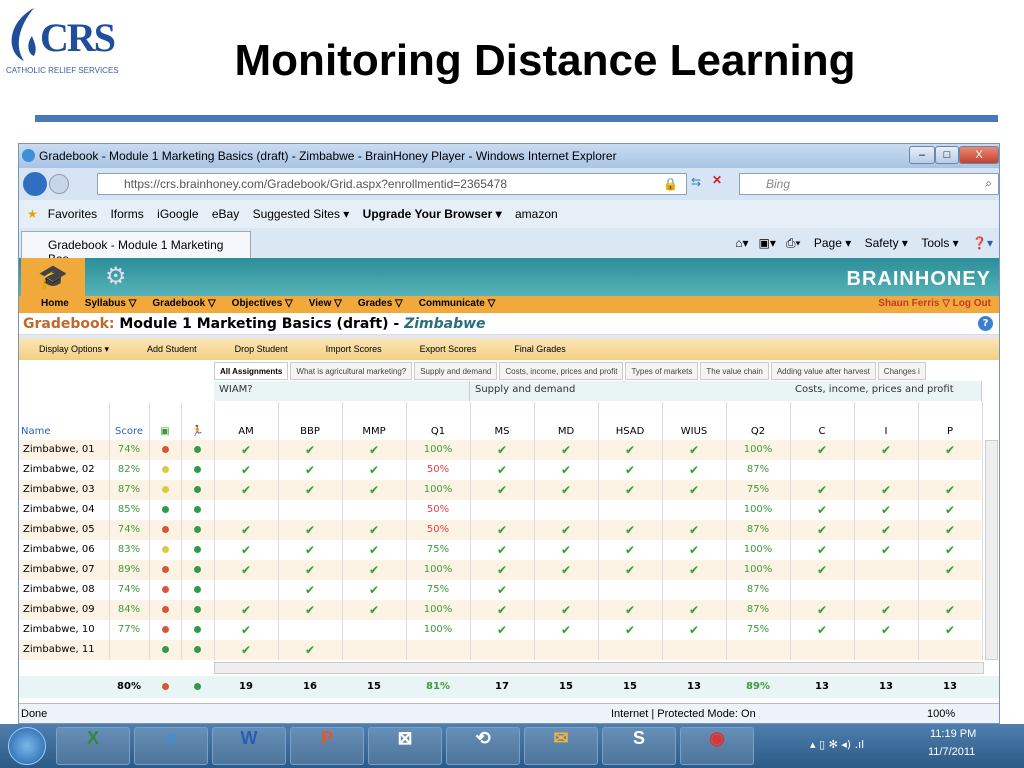 The height and width of the screenshot is (768, 1024). Describe the element at coordinates (599, 668) in the screenshot. I see `horizontal-scrollbar` at that location.